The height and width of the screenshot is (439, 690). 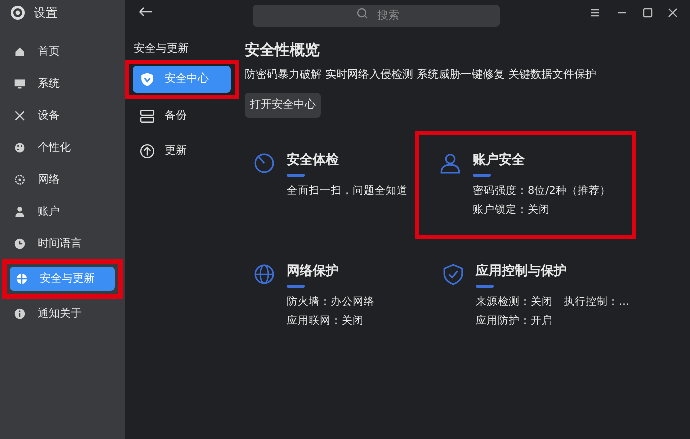 I want to click on stacked-boxes-icon, so click(x=147, y=116).